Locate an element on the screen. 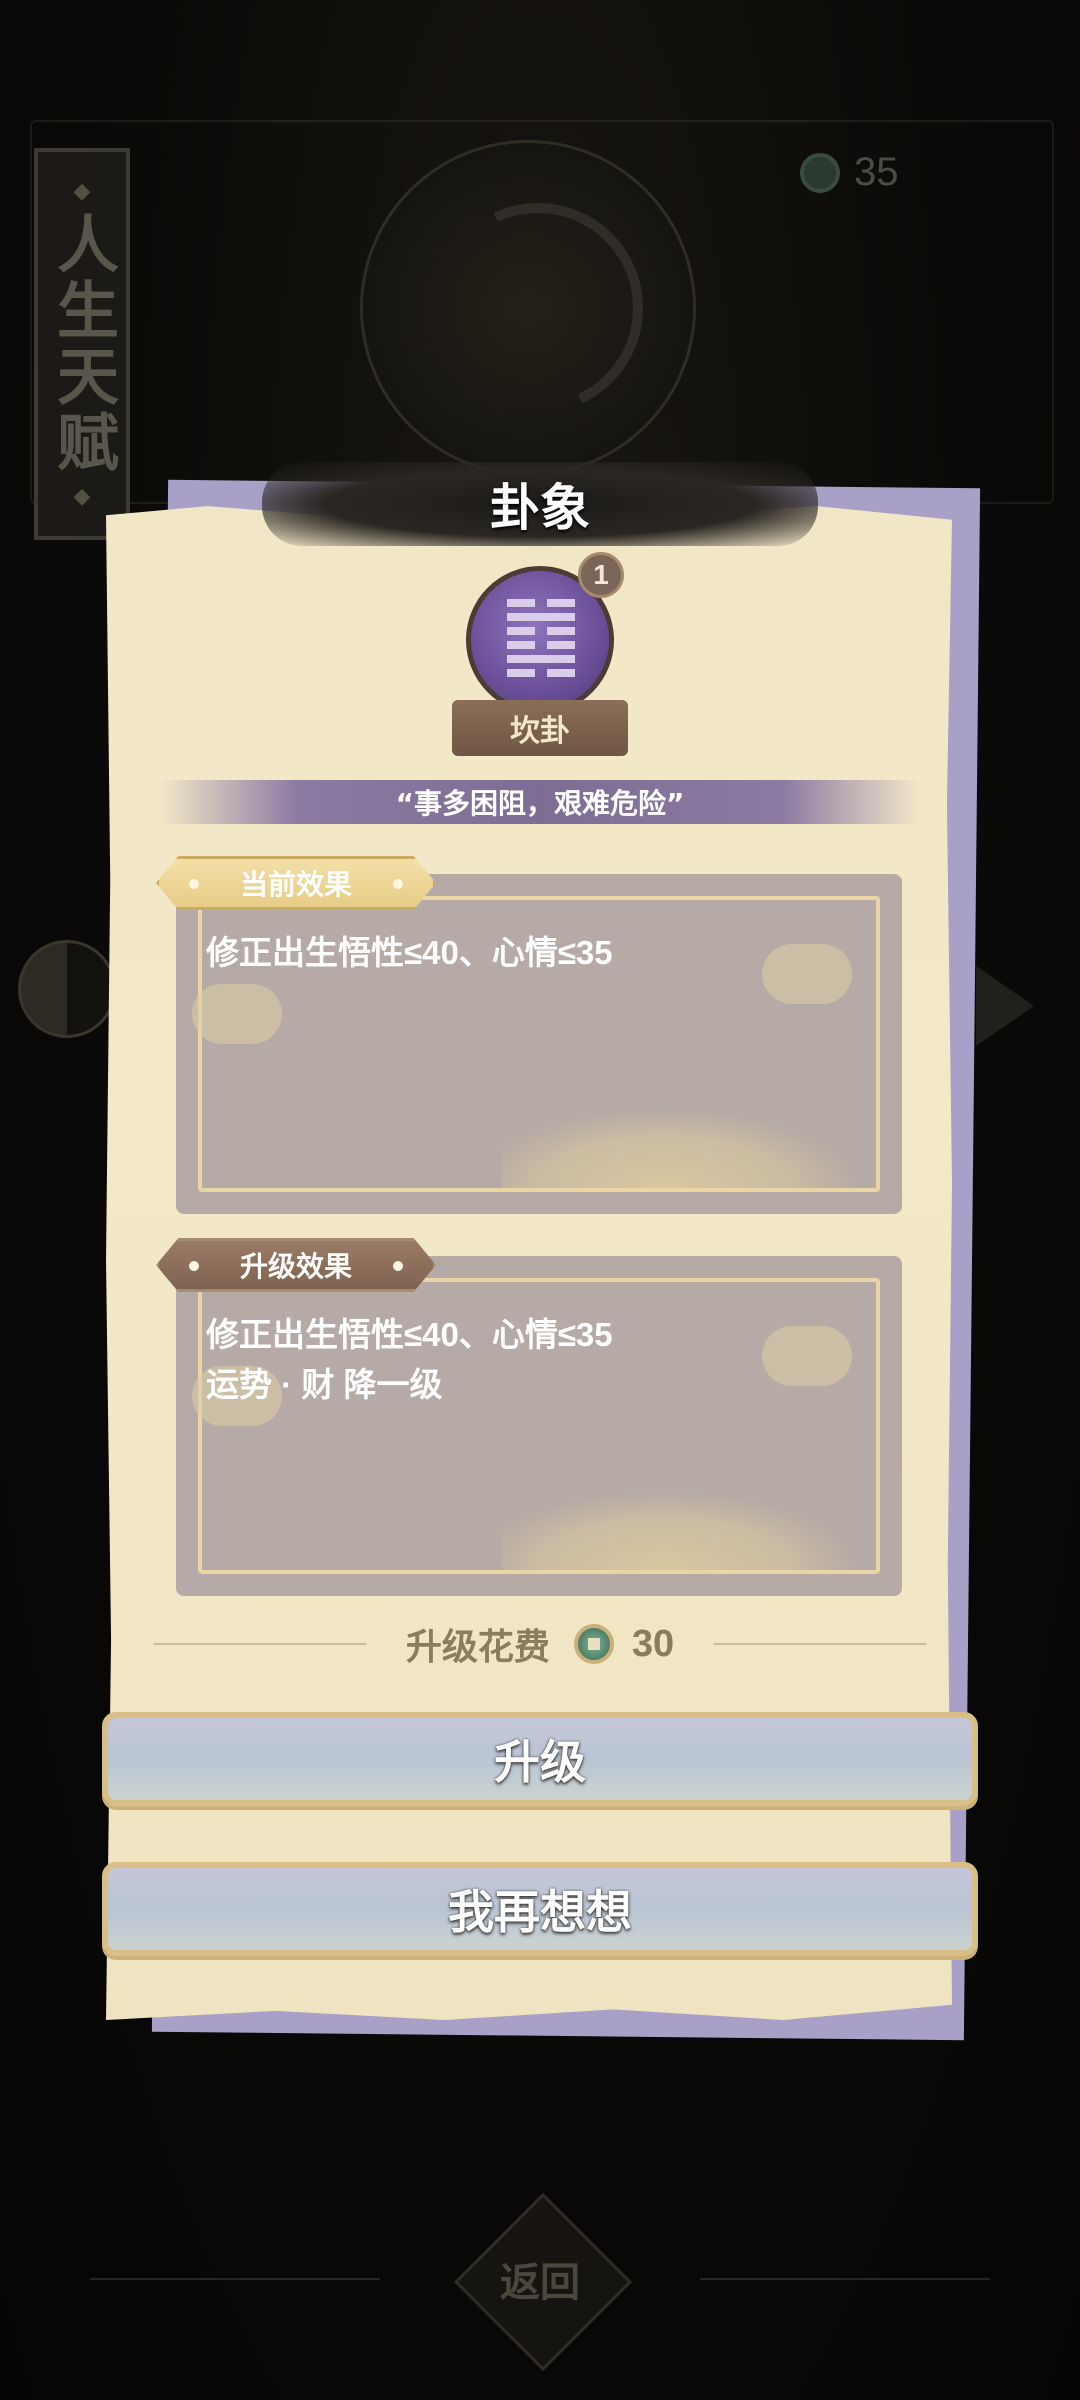 Image resolution: width=1080 pixels, height=2400 pixels. current-effect-panel: 修正出生悟性≤40、心情≤35 is located at coordinates (539, 1044).